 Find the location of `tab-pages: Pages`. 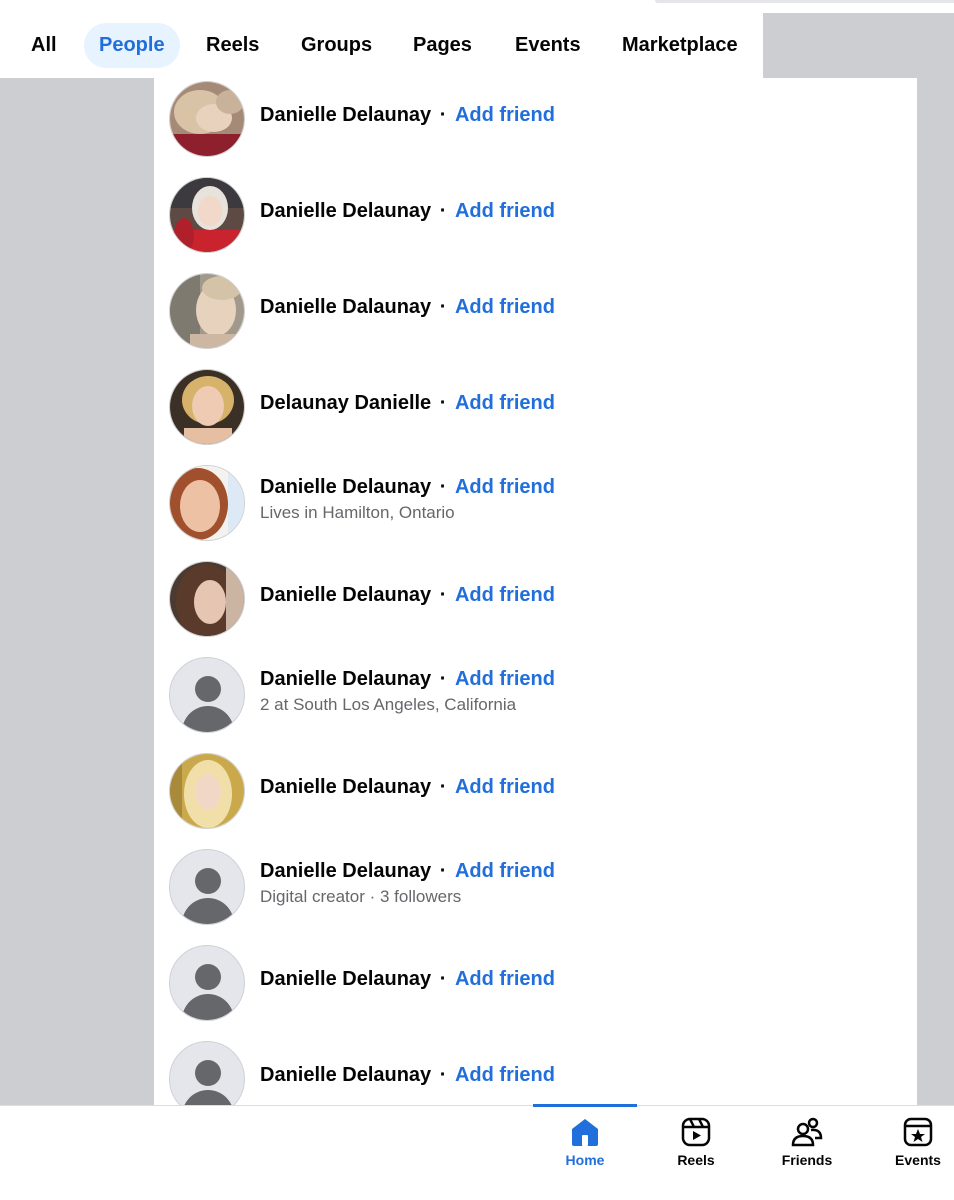

tab-pages: Pages is located at coordinates (442, 45).